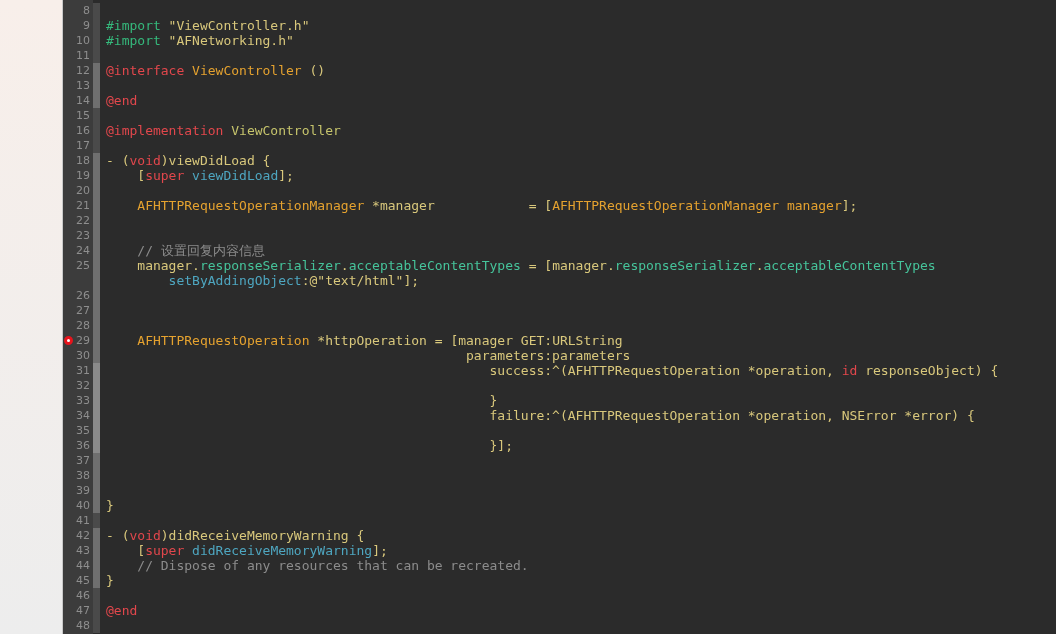  What do you see at coordinates (83, 430) in the screenshot?
I see `line-number: 35` at bounding box center [83, 430].